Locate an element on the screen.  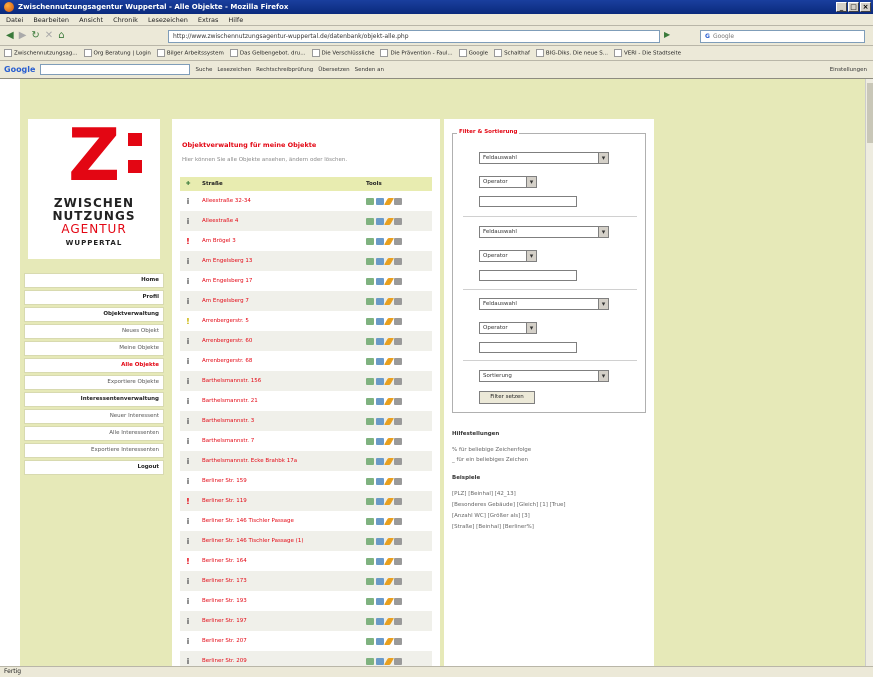
menu-lesezeichen: Lesezeichen is located at coordinates (168, 20).